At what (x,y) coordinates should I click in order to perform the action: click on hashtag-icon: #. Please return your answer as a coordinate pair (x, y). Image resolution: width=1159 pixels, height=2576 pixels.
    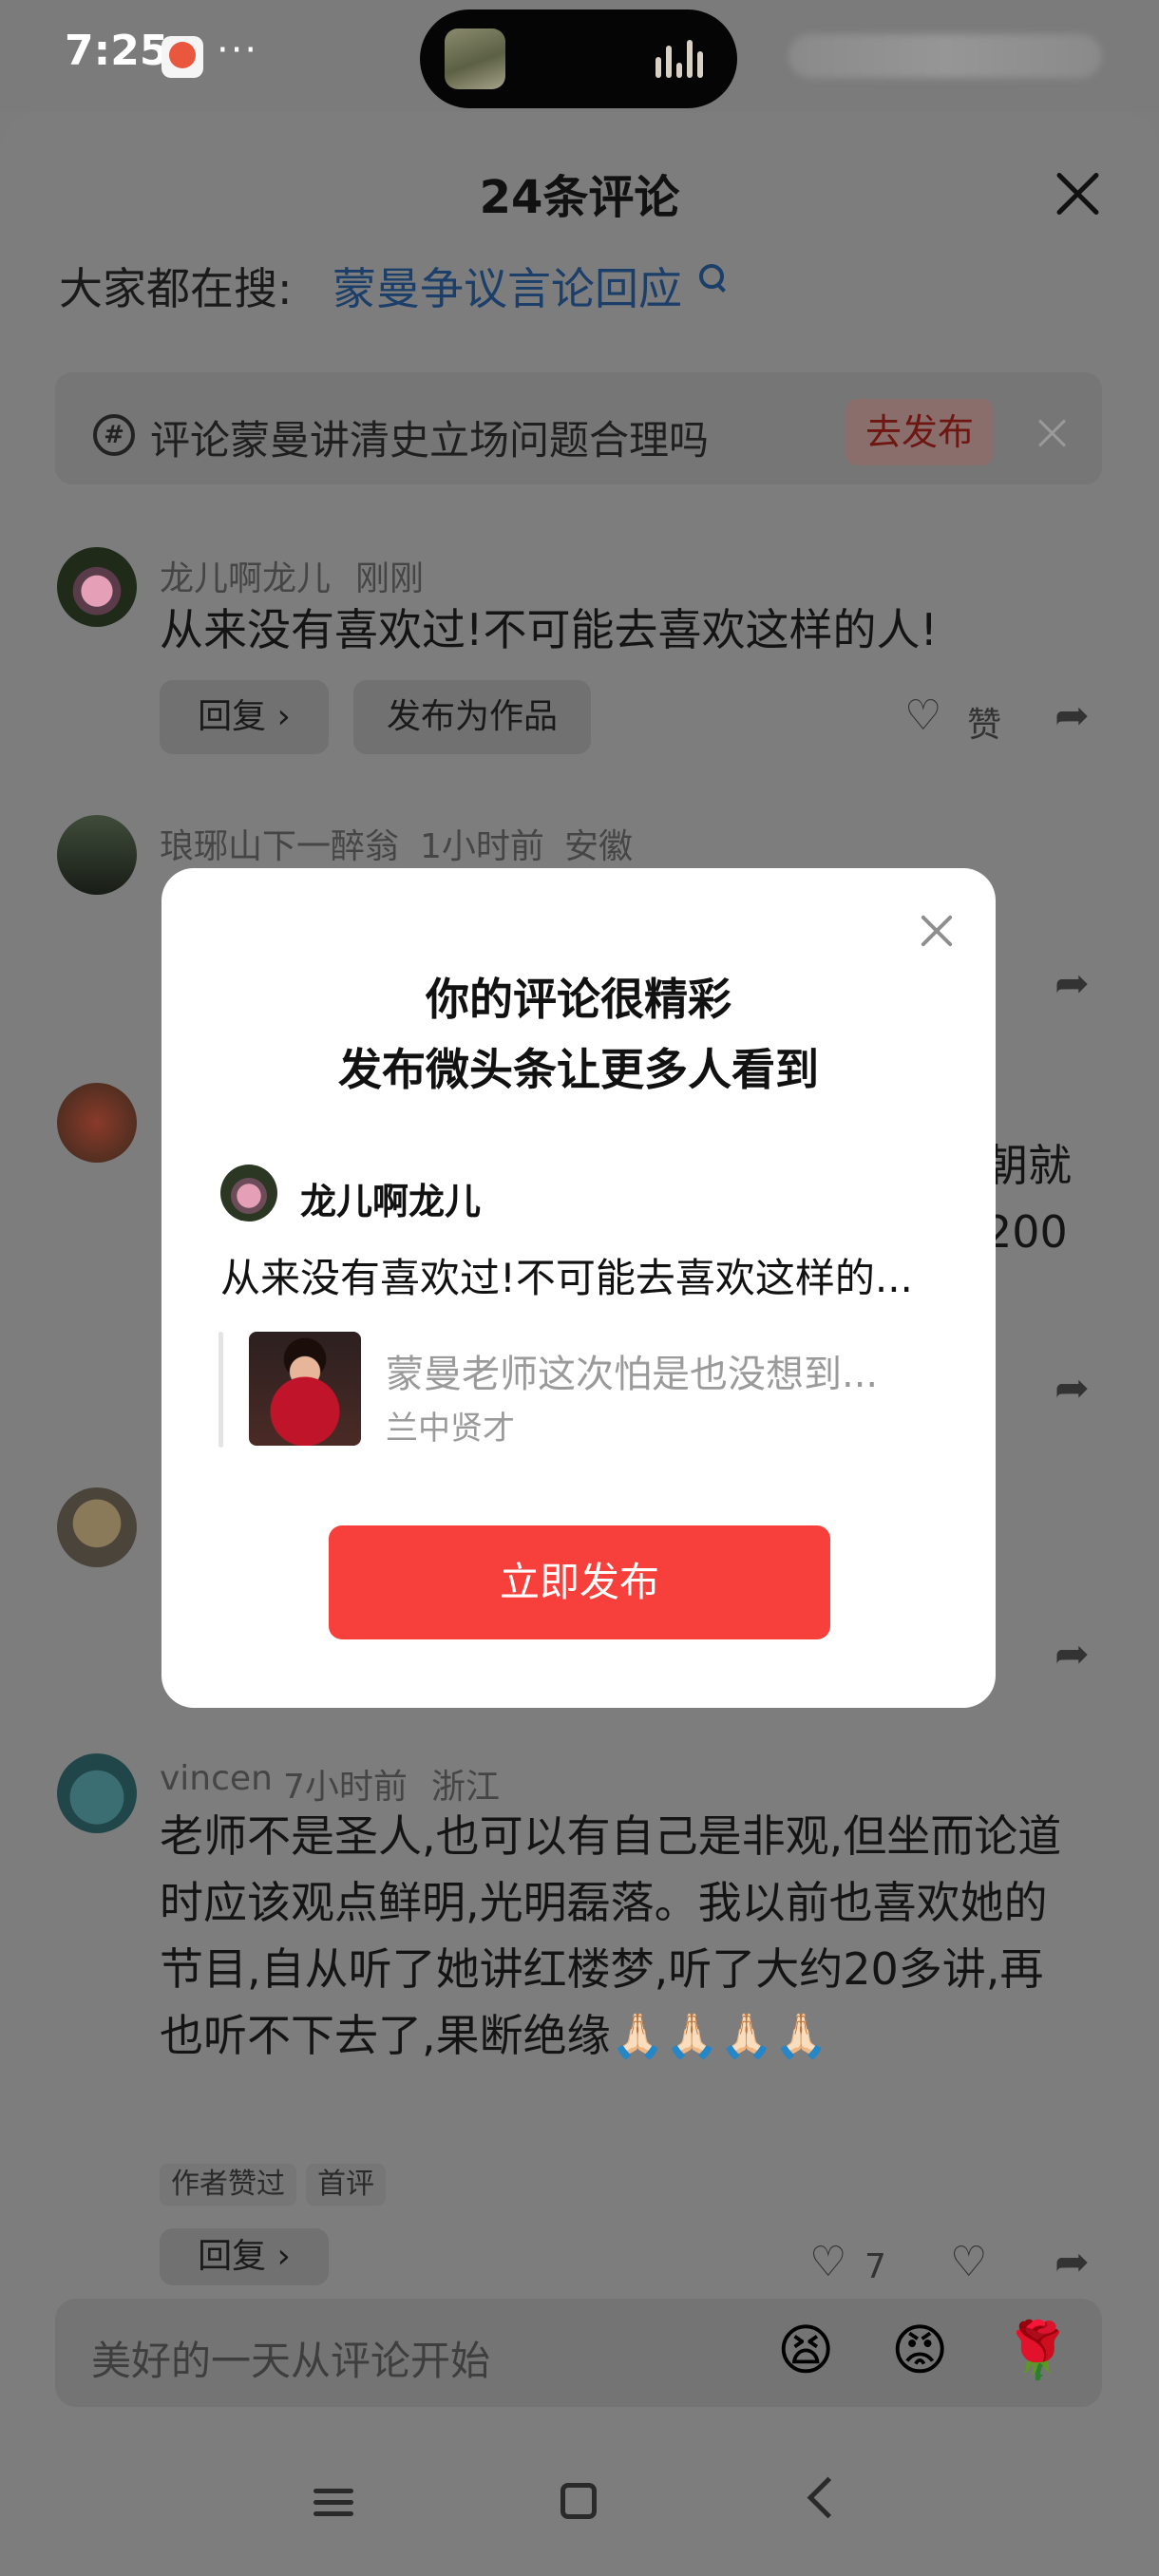
    Looking at the image, I should click on (114, 435).